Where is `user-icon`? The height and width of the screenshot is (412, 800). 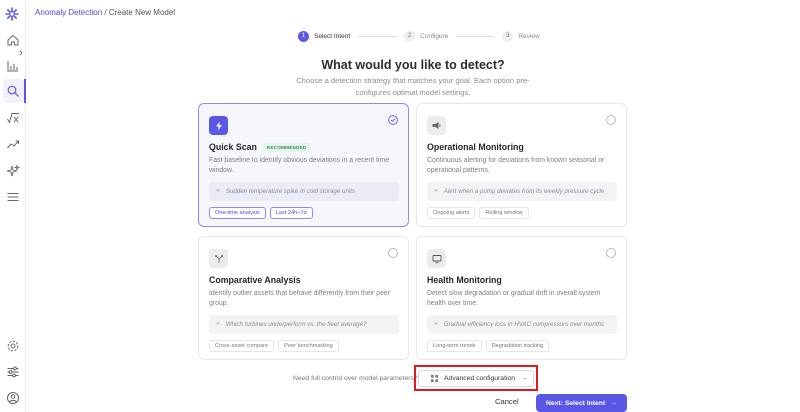 user-icon is located at coordinates (13, 398).